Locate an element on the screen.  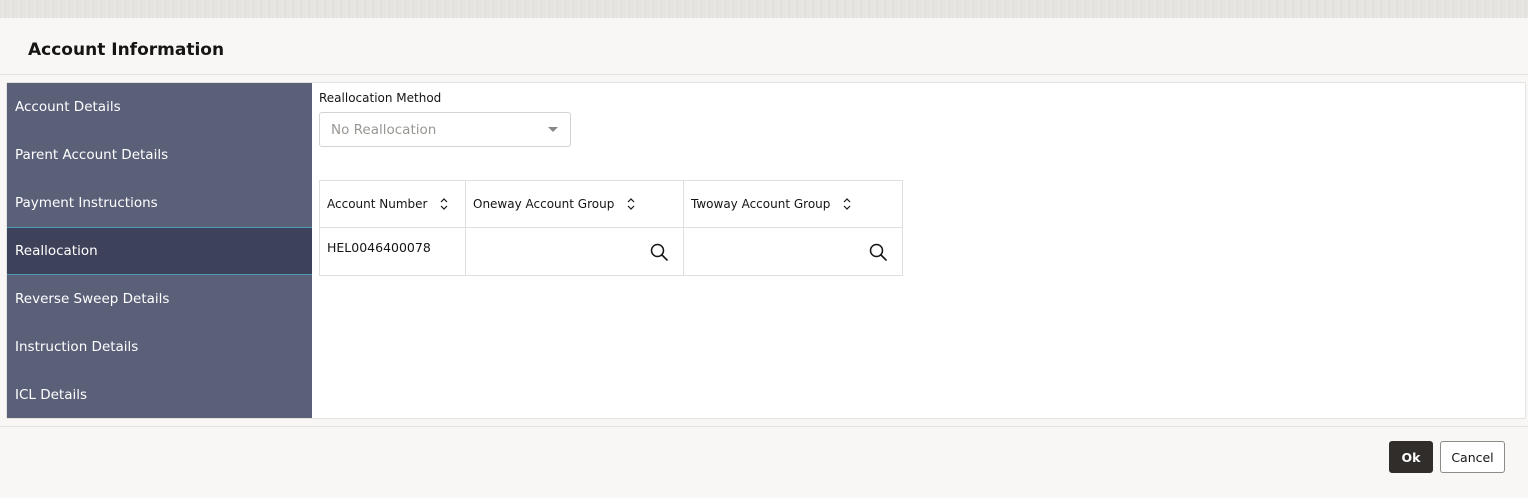
reallocation-method-label: Reallocation Method is located at coordinates (380, 98).